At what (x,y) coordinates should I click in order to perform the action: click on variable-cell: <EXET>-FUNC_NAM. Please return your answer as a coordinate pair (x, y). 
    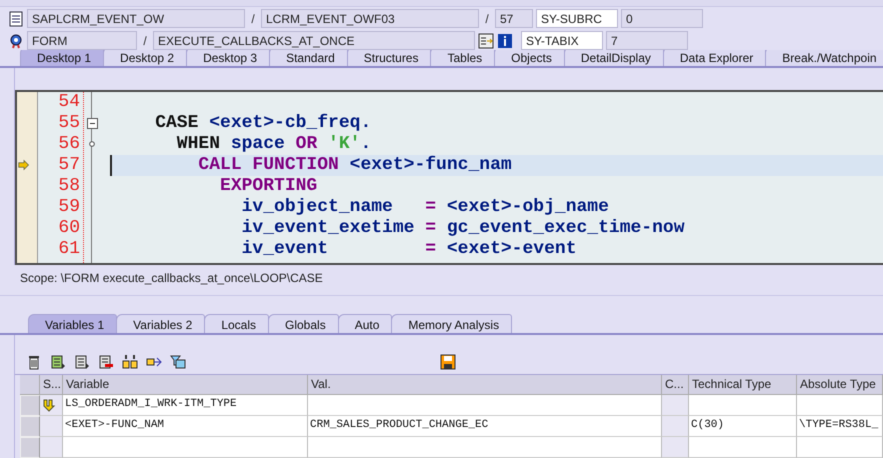
    Looking at the image, I should click on (185, 426).